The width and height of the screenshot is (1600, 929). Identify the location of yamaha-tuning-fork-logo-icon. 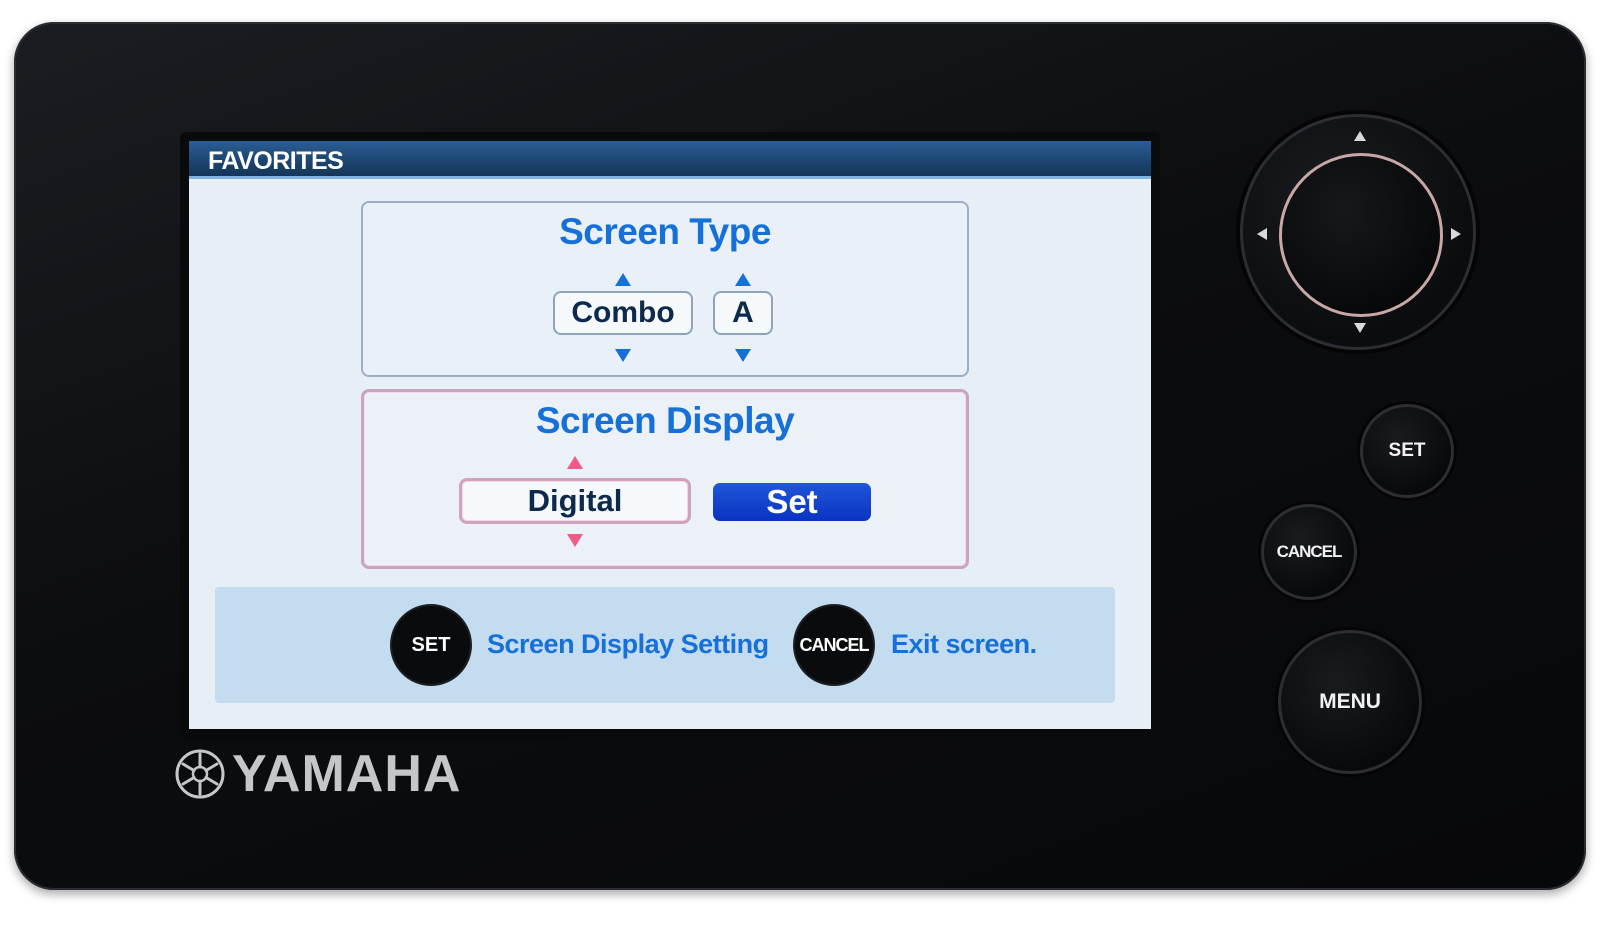
(200, 774).